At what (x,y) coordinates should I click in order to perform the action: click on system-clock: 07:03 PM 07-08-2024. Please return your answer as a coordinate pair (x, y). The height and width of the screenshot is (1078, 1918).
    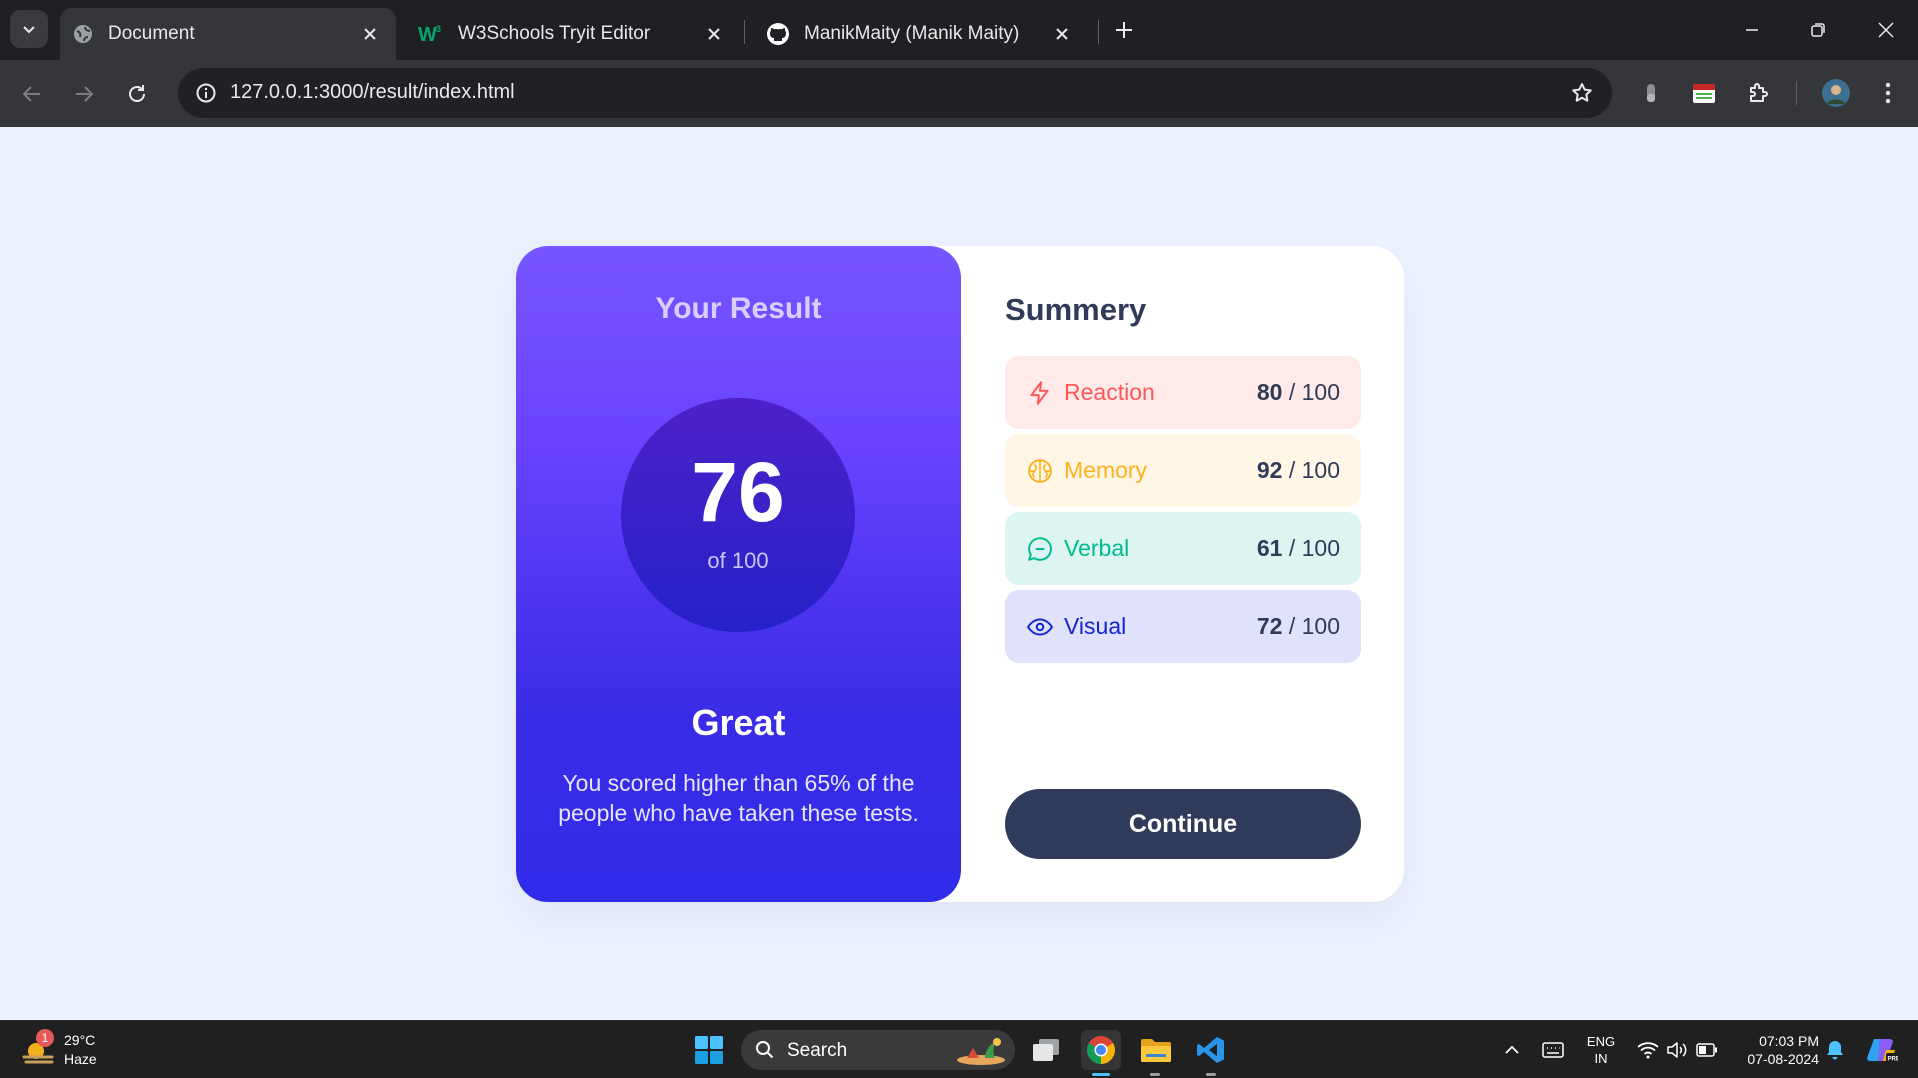
    Looking at the image, I should click on (1777, 1050).